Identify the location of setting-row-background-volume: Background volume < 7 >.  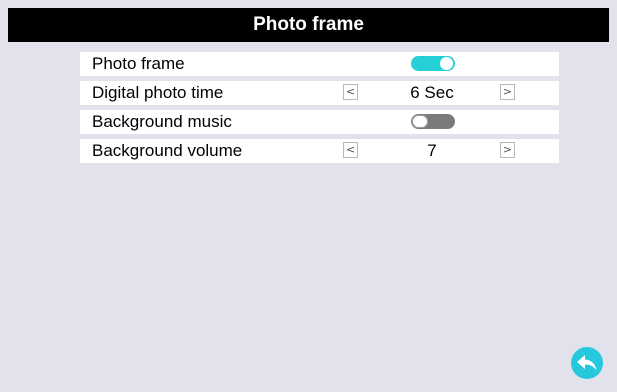
(319, 151).